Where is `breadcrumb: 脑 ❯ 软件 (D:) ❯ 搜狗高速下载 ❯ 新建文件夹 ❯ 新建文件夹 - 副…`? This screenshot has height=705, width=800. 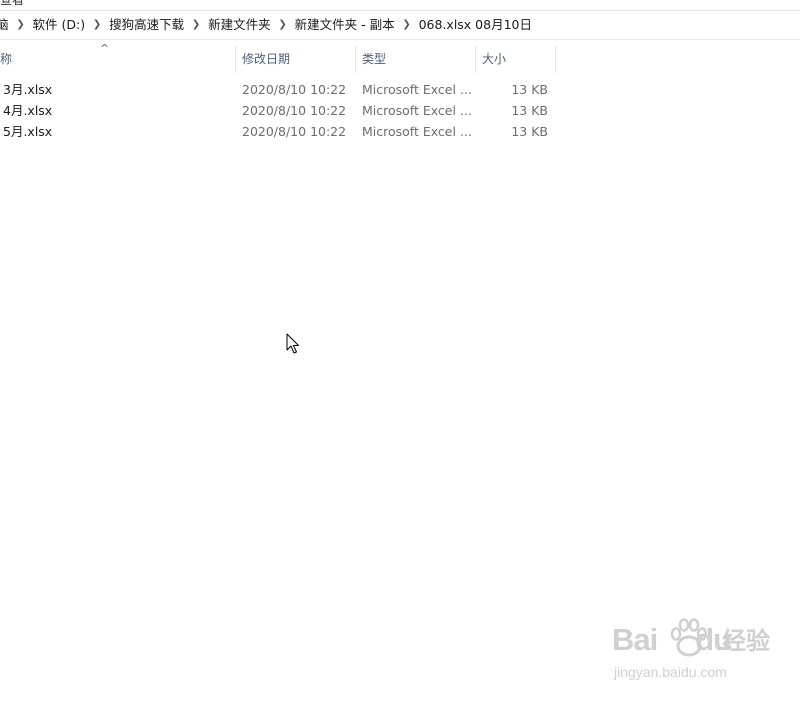 breadcrumb: 脑 ❯ 软件 (D:) ❯ 搜狗高速下载 ❯ 新建文件夹 ❯ 新建文件夹 - 副… is located at coordinates (400, 25).